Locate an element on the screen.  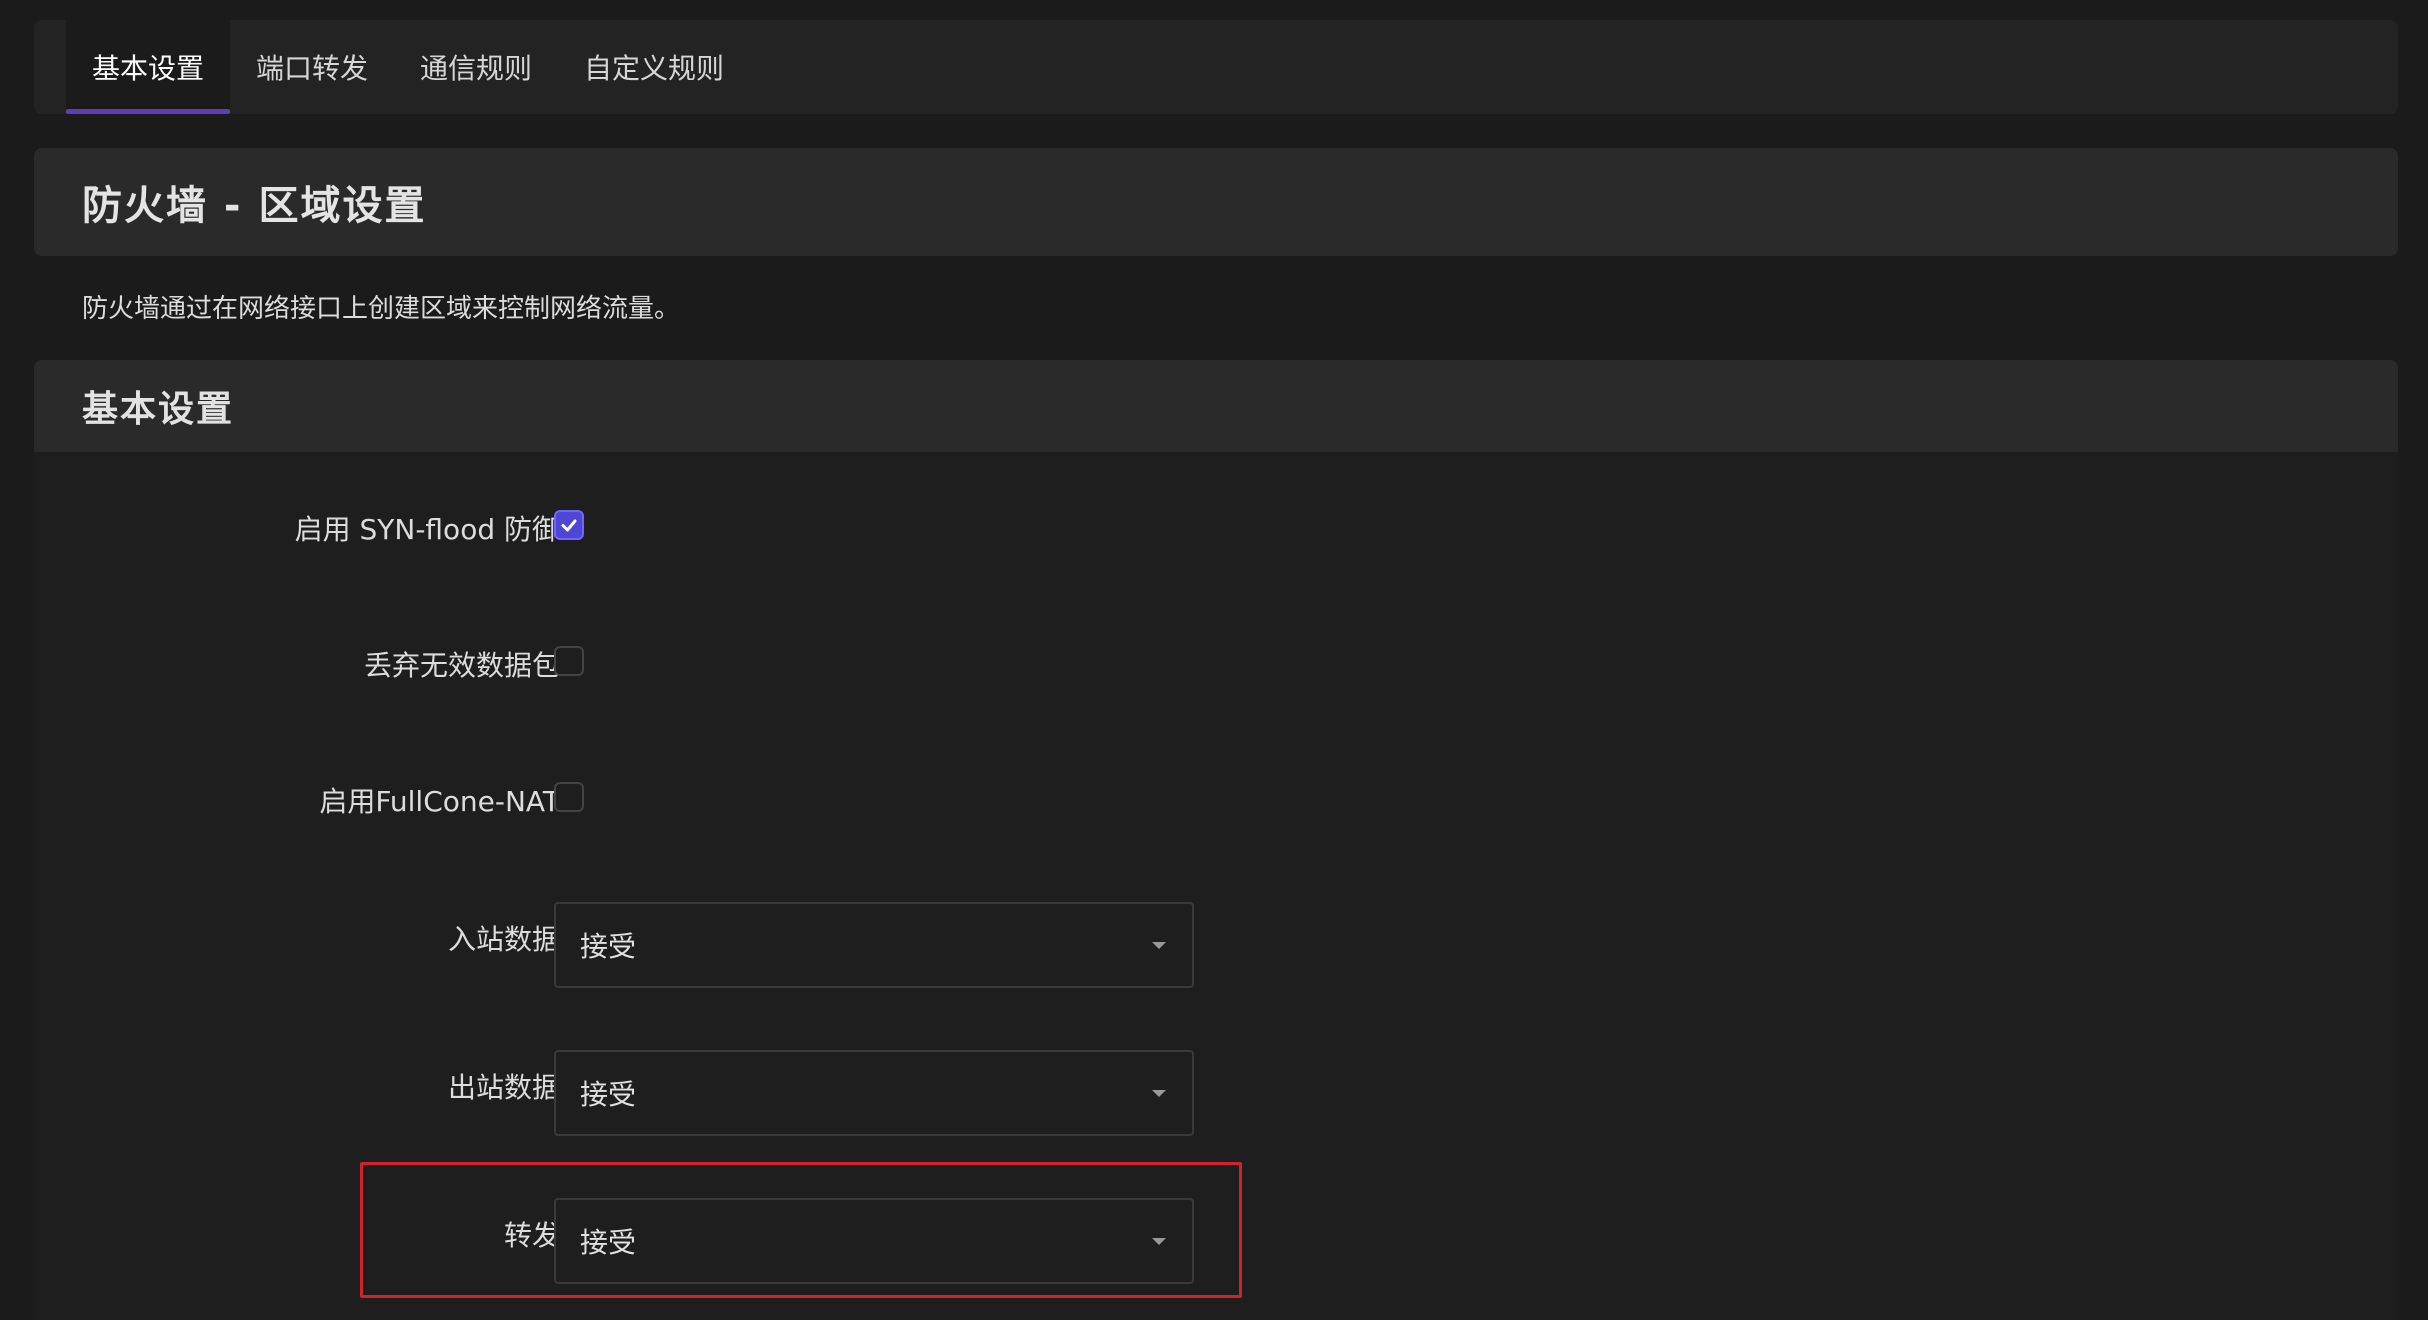
forward-policy-select: 接受 is located at coordinates (874, 1241).